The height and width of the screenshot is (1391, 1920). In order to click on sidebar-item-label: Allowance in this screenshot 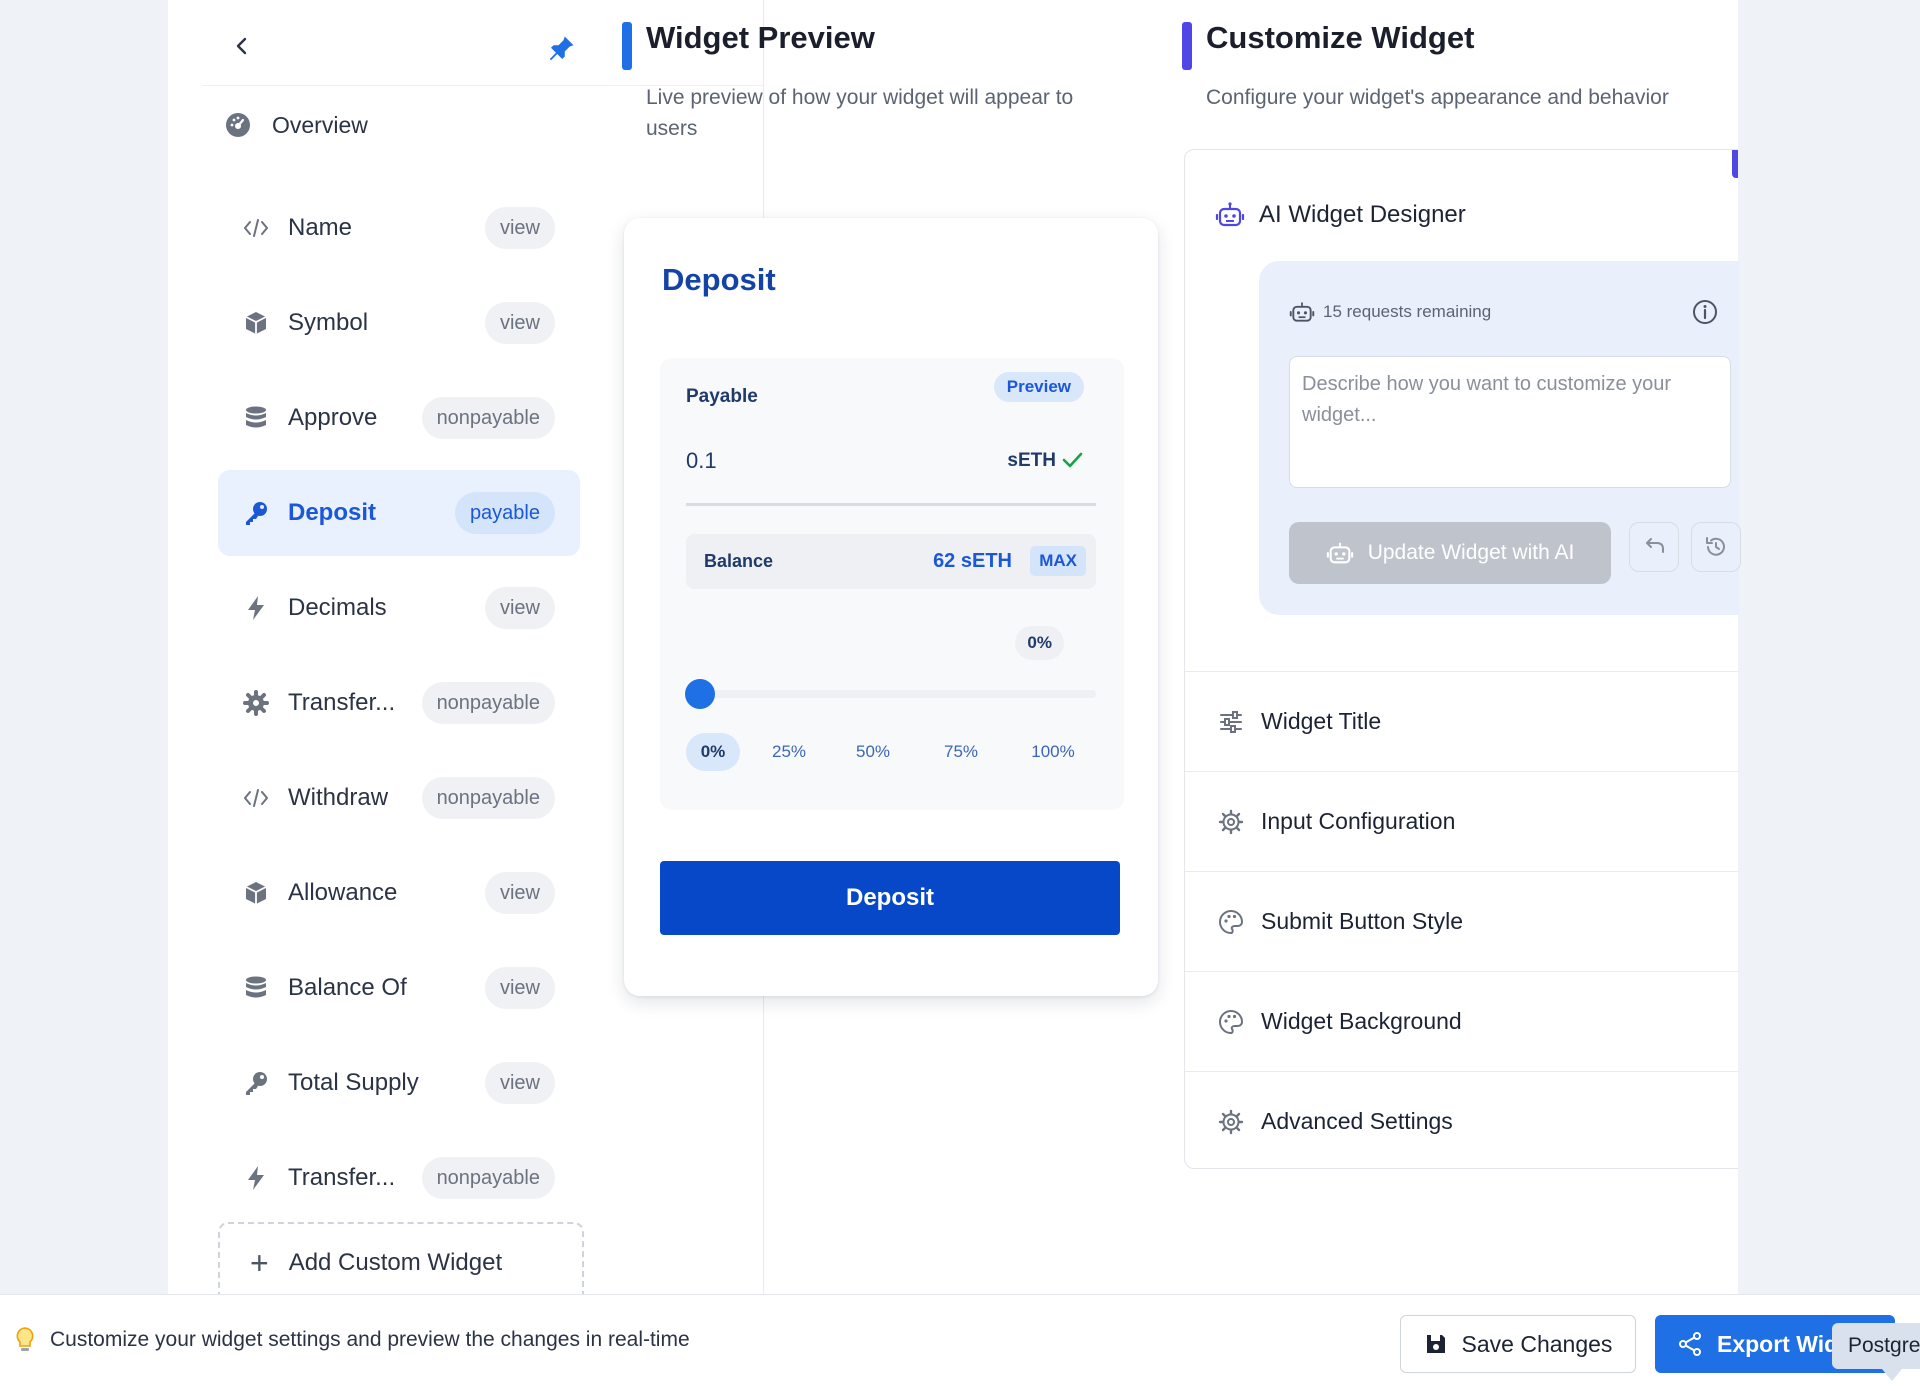, I will do `click(343, 892)`.